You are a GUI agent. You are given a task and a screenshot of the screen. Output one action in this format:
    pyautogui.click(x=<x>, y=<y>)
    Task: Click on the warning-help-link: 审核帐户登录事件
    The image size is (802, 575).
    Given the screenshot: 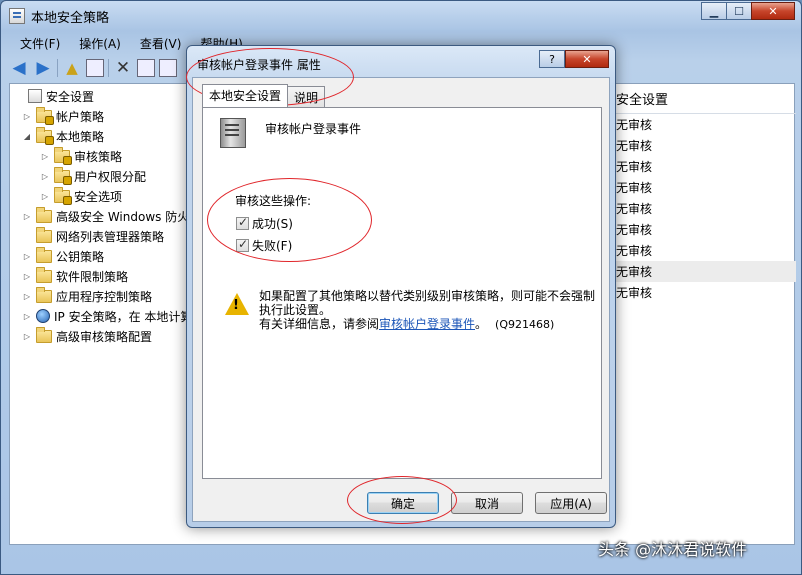 What is the action you would take?
    pyautogui.click(x=427, y=324)
    